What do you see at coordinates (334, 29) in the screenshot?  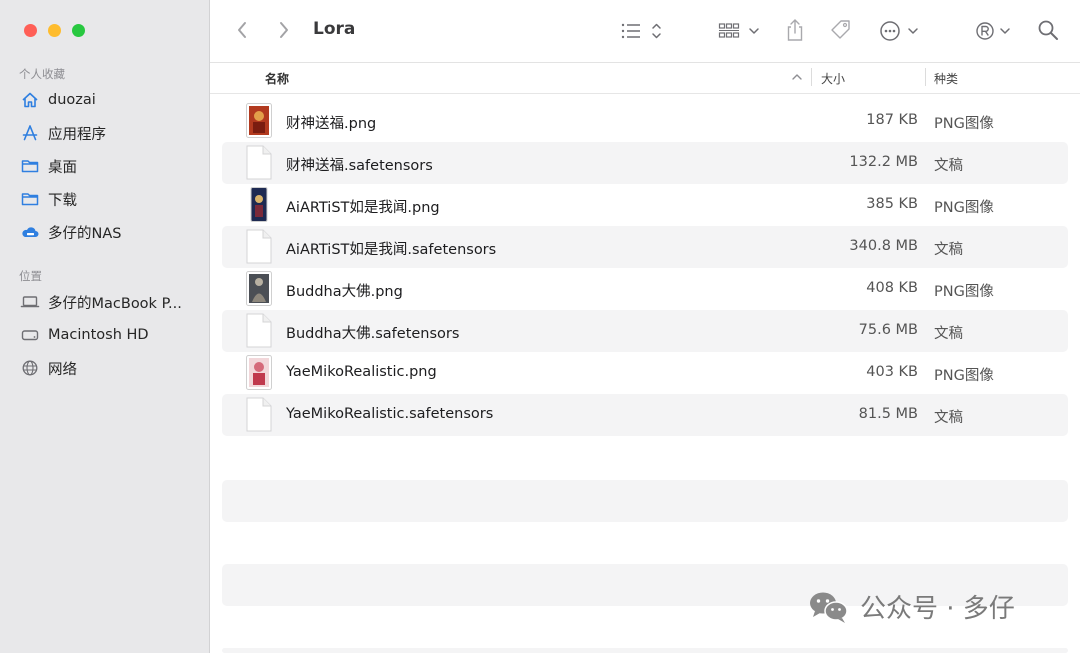 I see `window-title: Lora` at bounding box center [334, 29].